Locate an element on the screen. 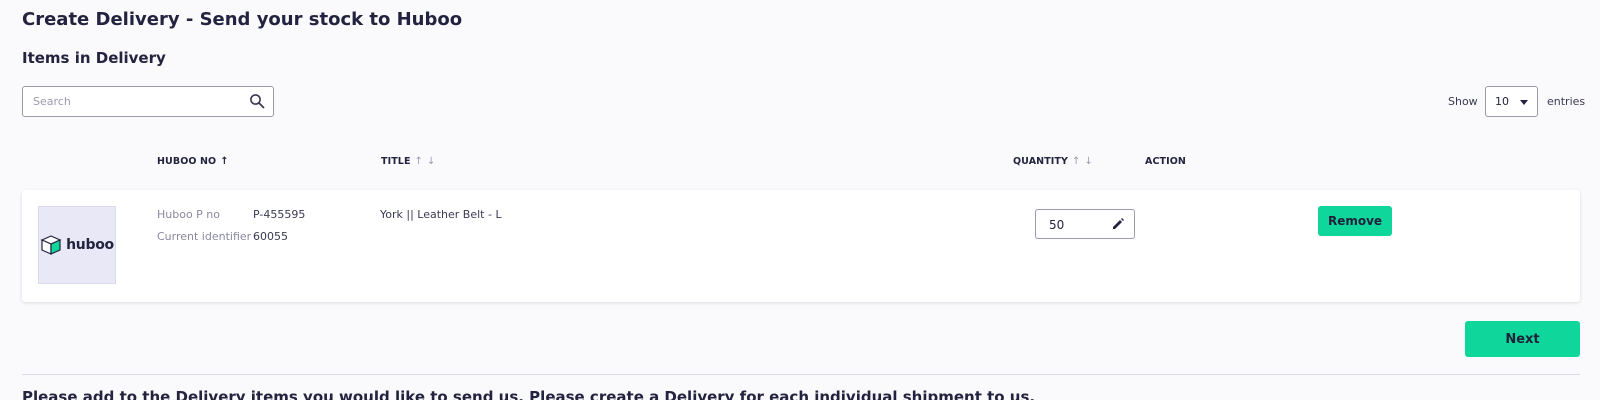 The image size is (1600, 400). header-title-label: TITLE is located at coordinates (396, 161).